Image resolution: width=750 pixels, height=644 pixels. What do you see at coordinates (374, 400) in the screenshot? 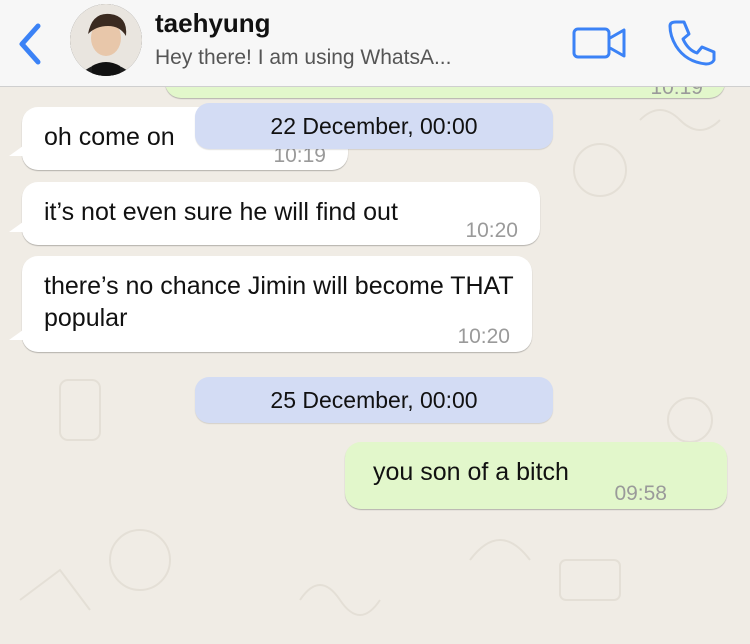
I see `date-separator: 25 December, 00:00` at bounding box center [374, 400].